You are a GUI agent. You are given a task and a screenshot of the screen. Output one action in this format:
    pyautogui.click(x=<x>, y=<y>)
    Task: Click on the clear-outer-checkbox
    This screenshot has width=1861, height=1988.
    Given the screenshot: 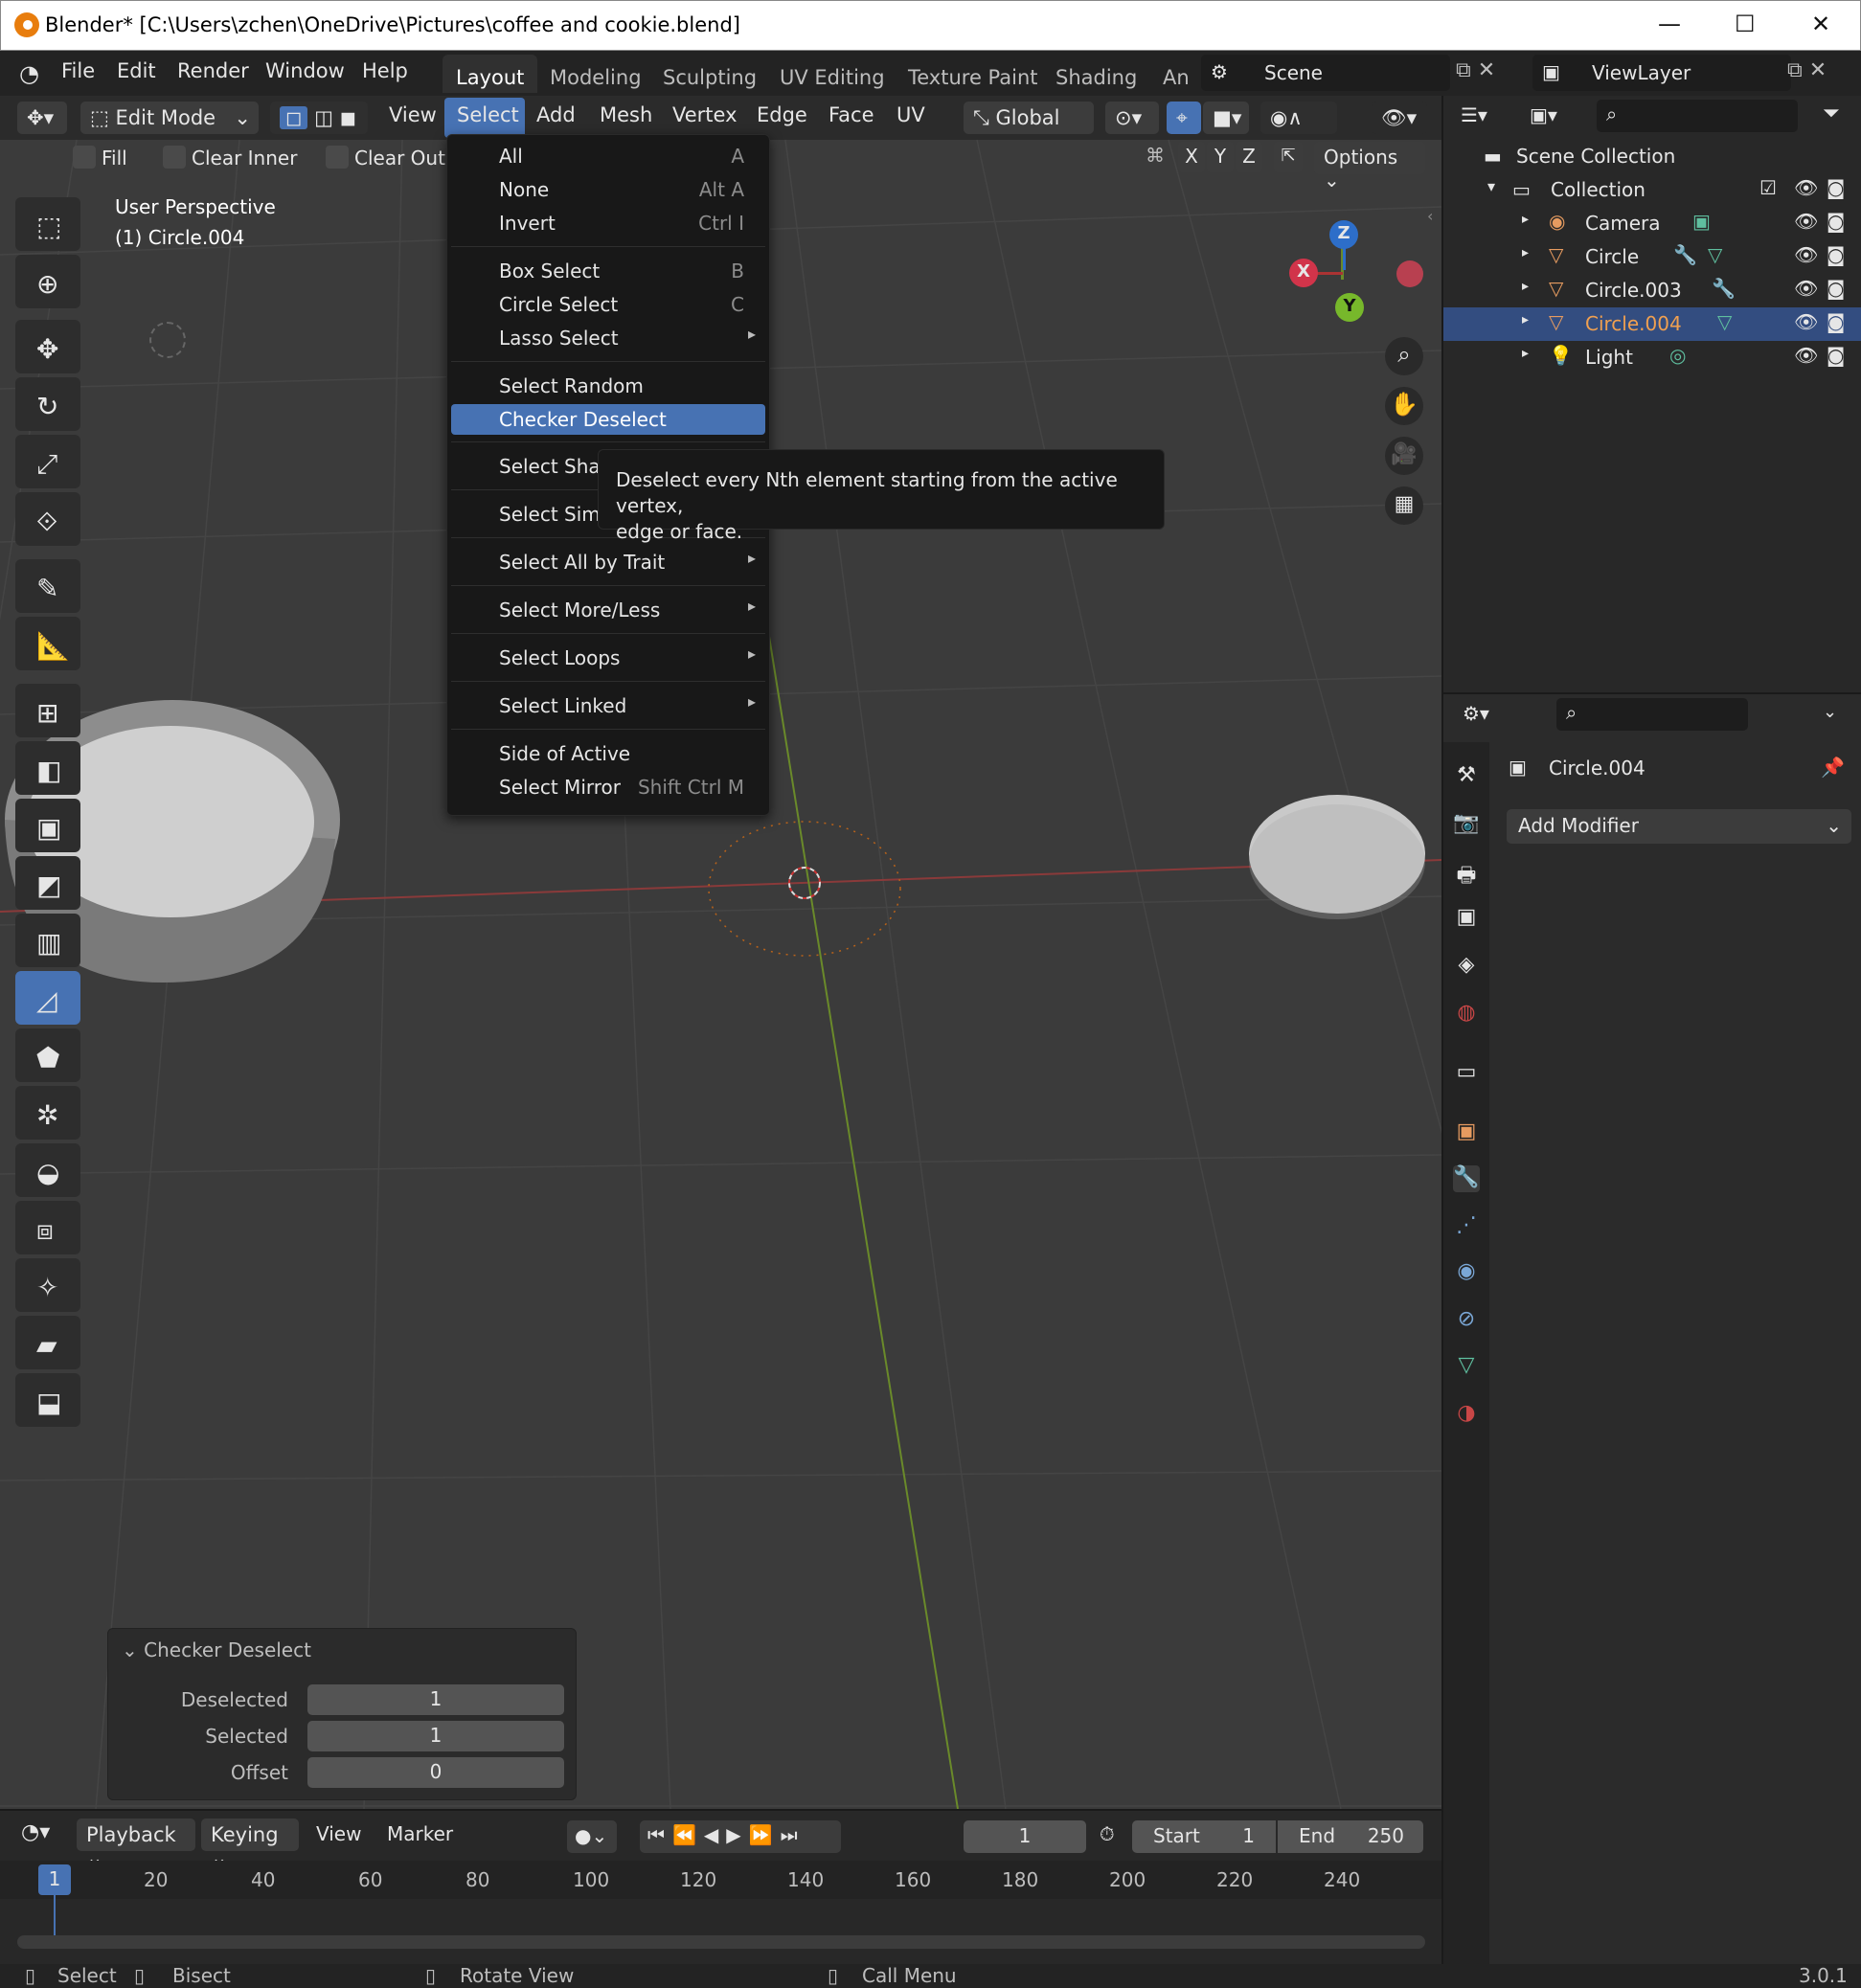 What is the action you would take?
    pyautogui.click(x=337, y=158)
    